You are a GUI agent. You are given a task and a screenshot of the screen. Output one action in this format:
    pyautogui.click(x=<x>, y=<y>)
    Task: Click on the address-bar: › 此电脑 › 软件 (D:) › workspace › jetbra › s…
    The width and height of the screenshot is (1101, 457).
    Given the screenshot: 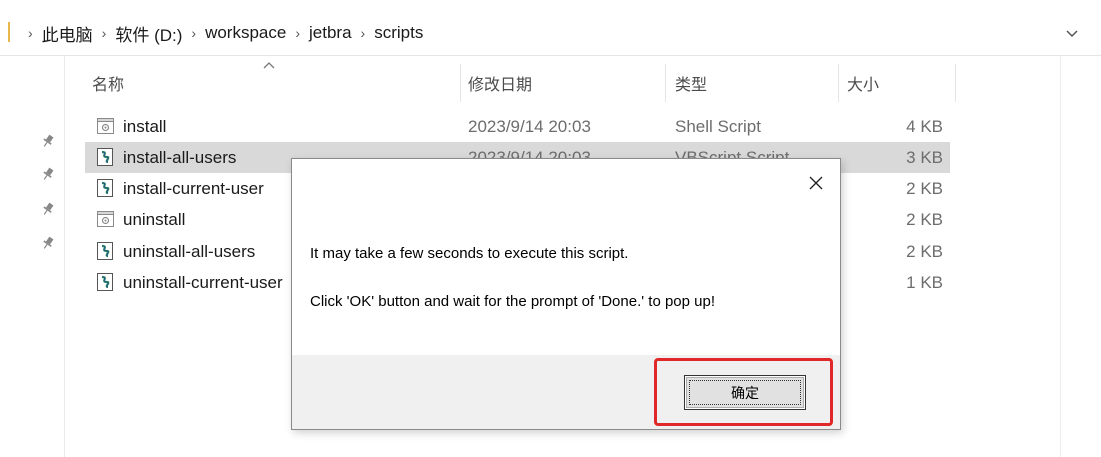 What is the action you would take?
    pyautogui.click(x=550, y=33)
    